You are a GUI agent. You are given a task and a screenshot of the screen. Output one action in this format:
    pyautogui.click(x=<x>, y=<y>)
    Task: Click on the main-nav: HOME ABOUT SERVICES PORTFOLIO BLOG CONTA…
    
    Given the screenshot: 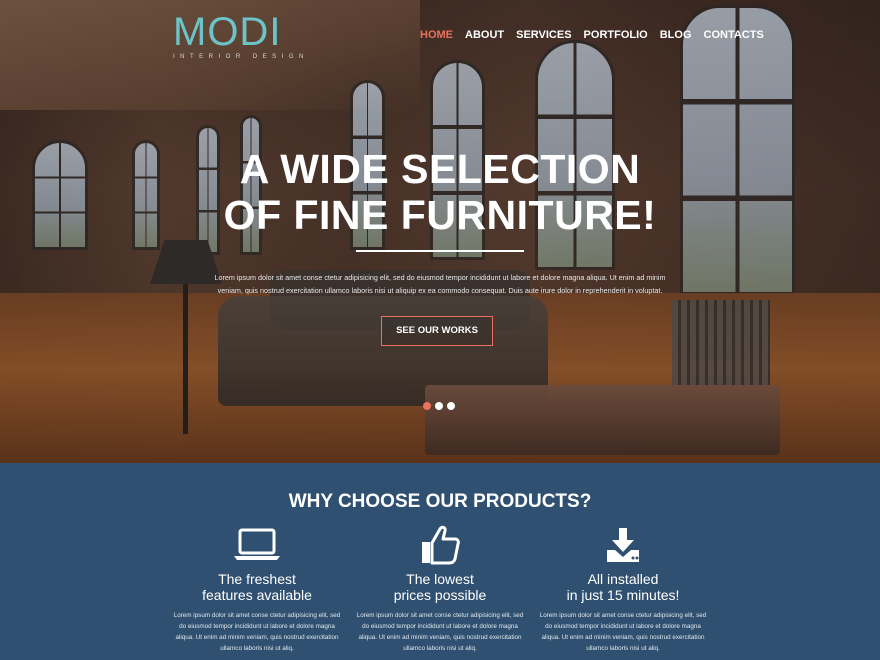 What is the action you would take?
    pyautogui.click(x=598, y=35)
    